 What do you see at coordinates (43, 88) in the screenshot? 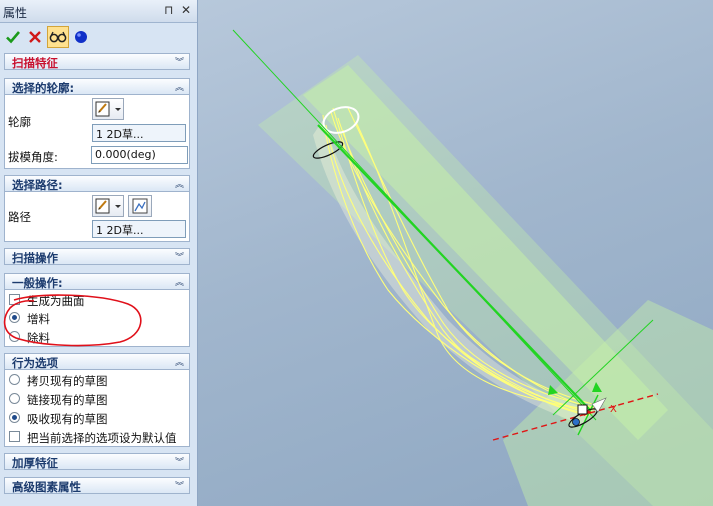
I see `profile-section-label: 选择的轮廓:` at bounding box center [43, 88].